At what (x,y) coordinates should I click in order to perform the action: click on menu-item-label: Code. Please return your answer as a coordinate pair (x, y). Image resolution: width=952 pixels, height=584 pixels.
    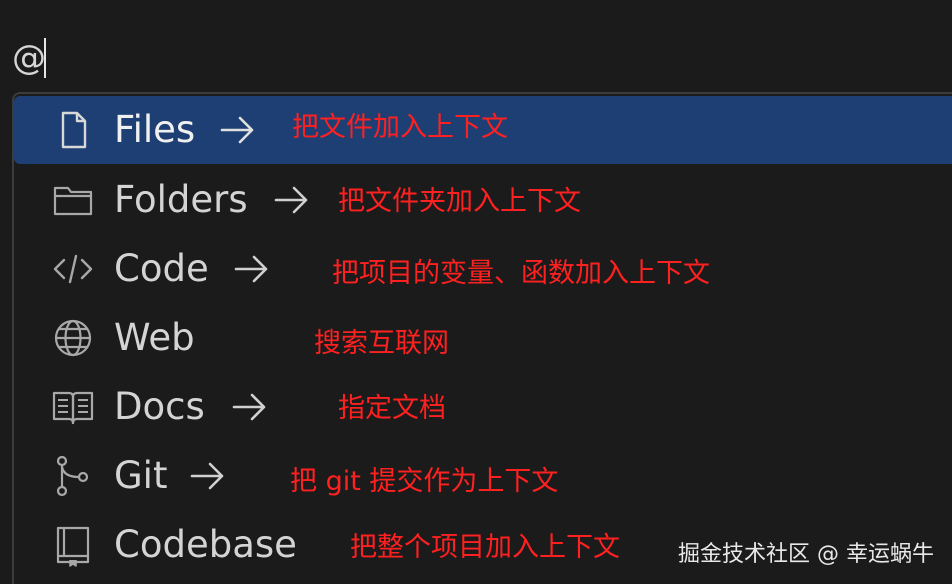
    Looking at the image, I should click on (161, 268).